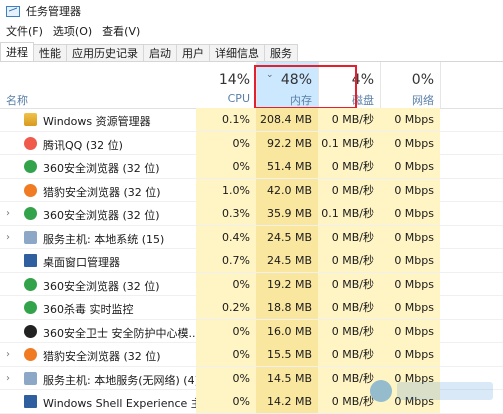 This screenshot has width=503, height=414. Describe the element at coordinates (251, 284) in the screenshot. I see `process-row: 360安全浏览器 (32 位) 0% 19.2 MB 0 MB/秒 0 Mbps` at that location.